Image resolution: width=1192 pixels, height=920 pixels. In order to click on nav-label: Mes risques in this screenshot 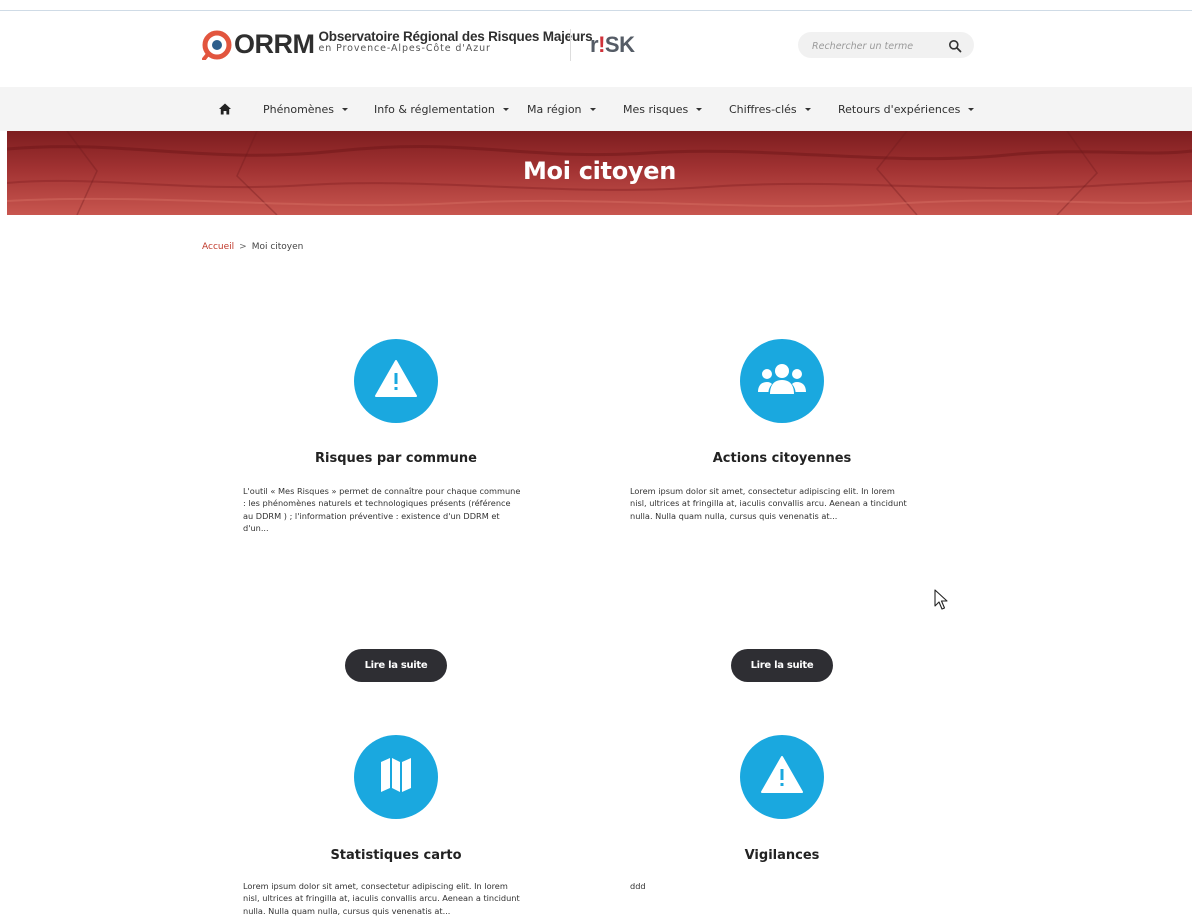, I will do `click(656, 109)`.